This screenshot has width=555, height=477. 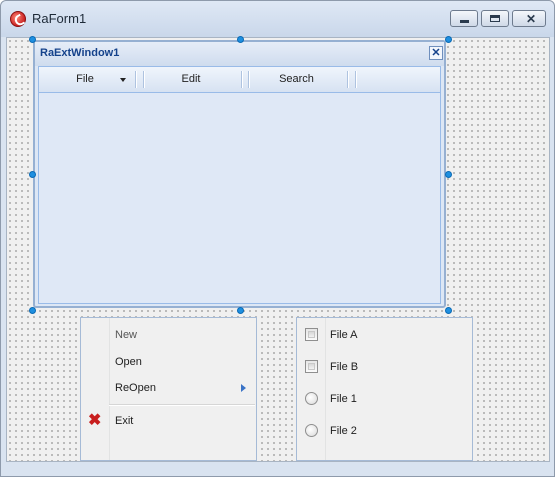 What do you see at coordinates (128, 362) in the screenshot?
I see `menu-item-label: Open` at bounding box center [128, 362].